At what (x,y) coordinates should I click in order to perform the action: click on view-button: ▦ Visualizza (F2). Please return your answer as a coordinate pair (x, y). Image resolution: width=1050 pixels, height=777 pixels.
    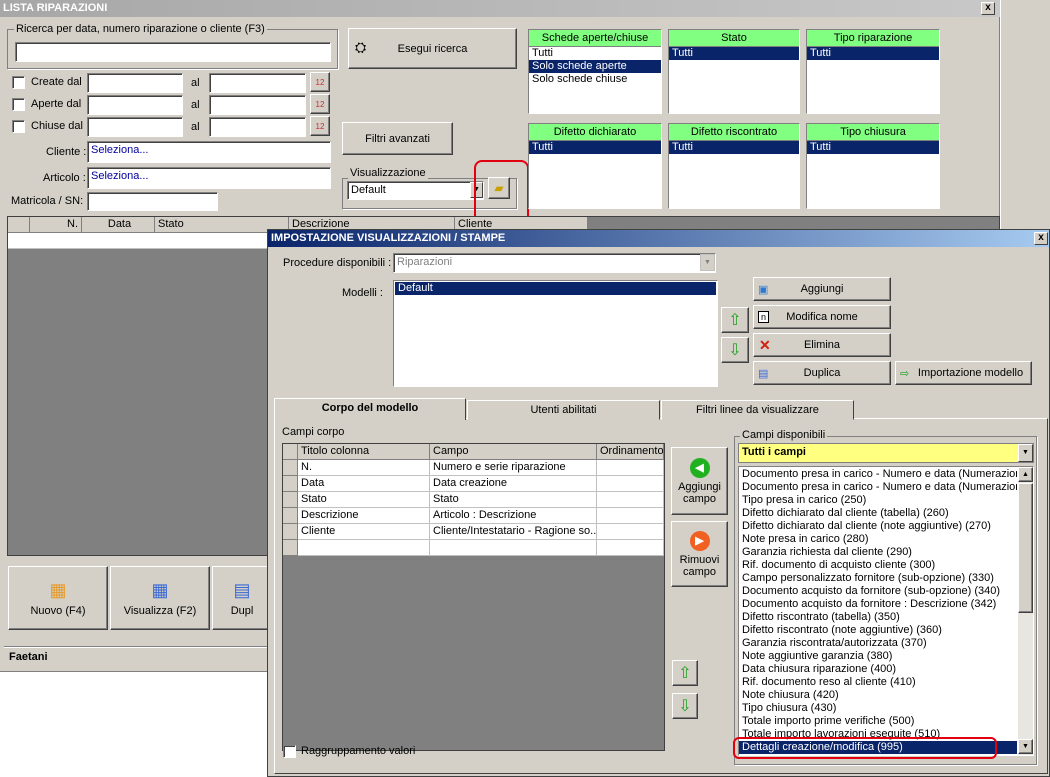
    Looking at the image, I should click on (160, 598).